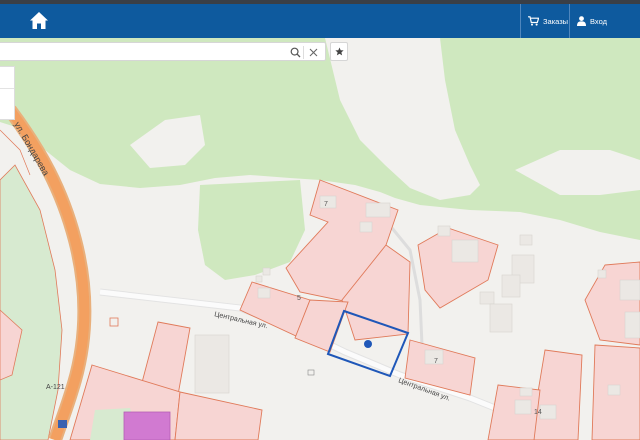 The width and height of the screenshot is (640, 440). I want to click on home-button, so click(39, 21).